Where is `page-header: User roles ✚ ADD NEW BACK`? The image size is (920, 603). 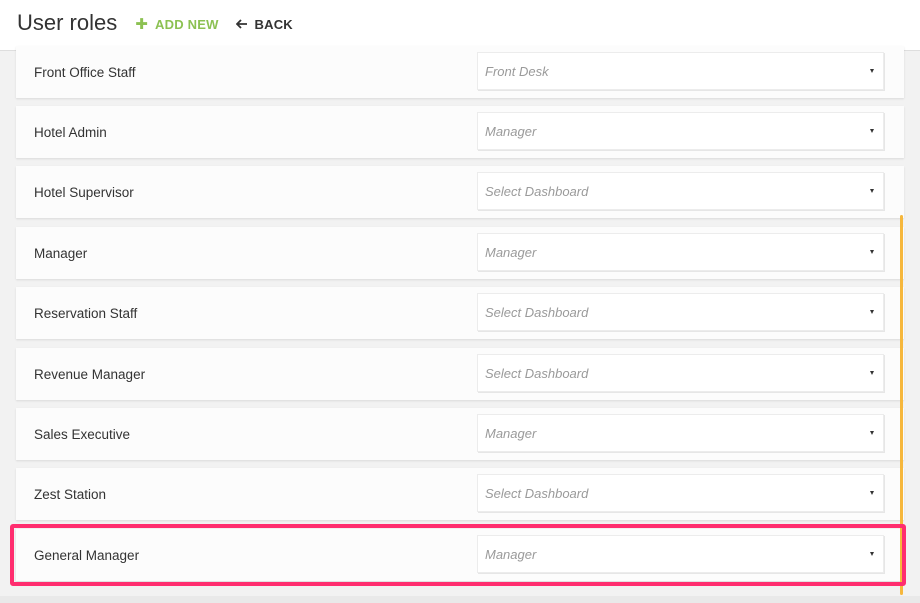
page-header: User roles ✚ ADD NEW BACK is located at coordinates (460, 25).